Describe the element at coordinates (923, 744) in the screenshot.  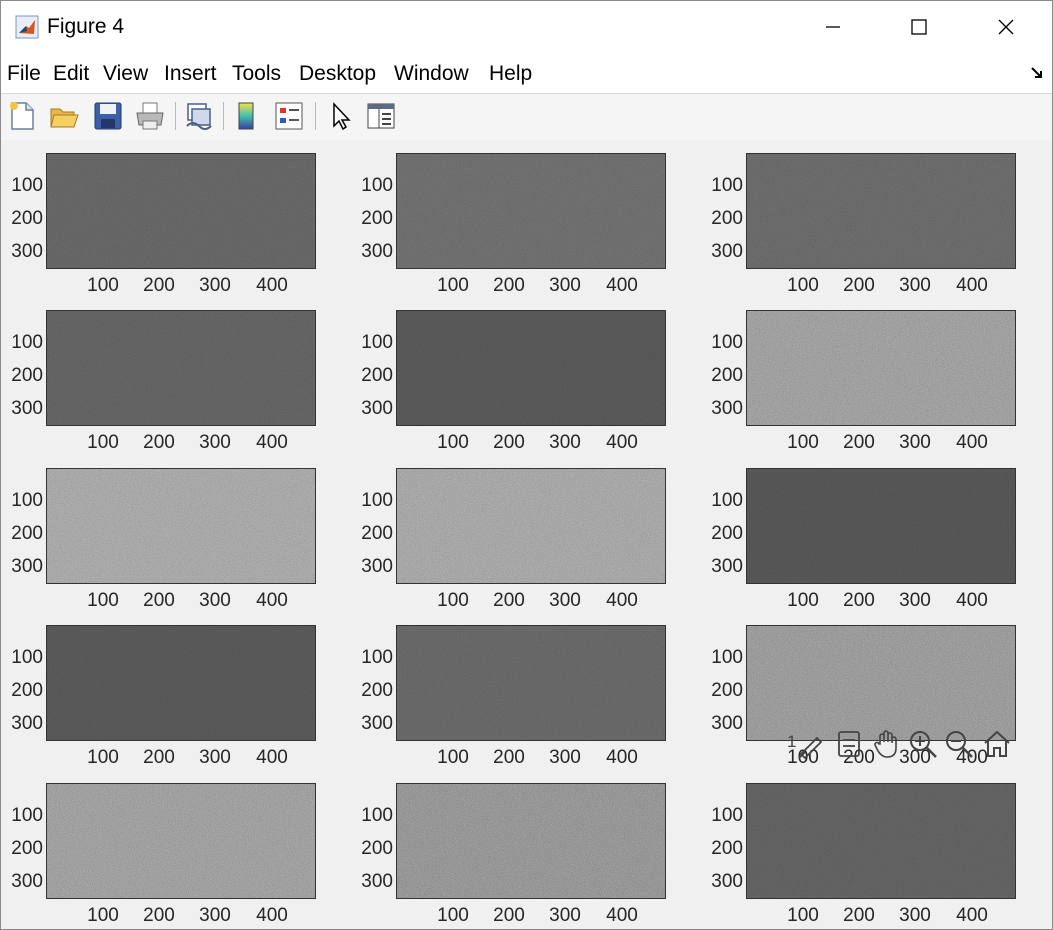
I see `zoom-in-icon` at that location.